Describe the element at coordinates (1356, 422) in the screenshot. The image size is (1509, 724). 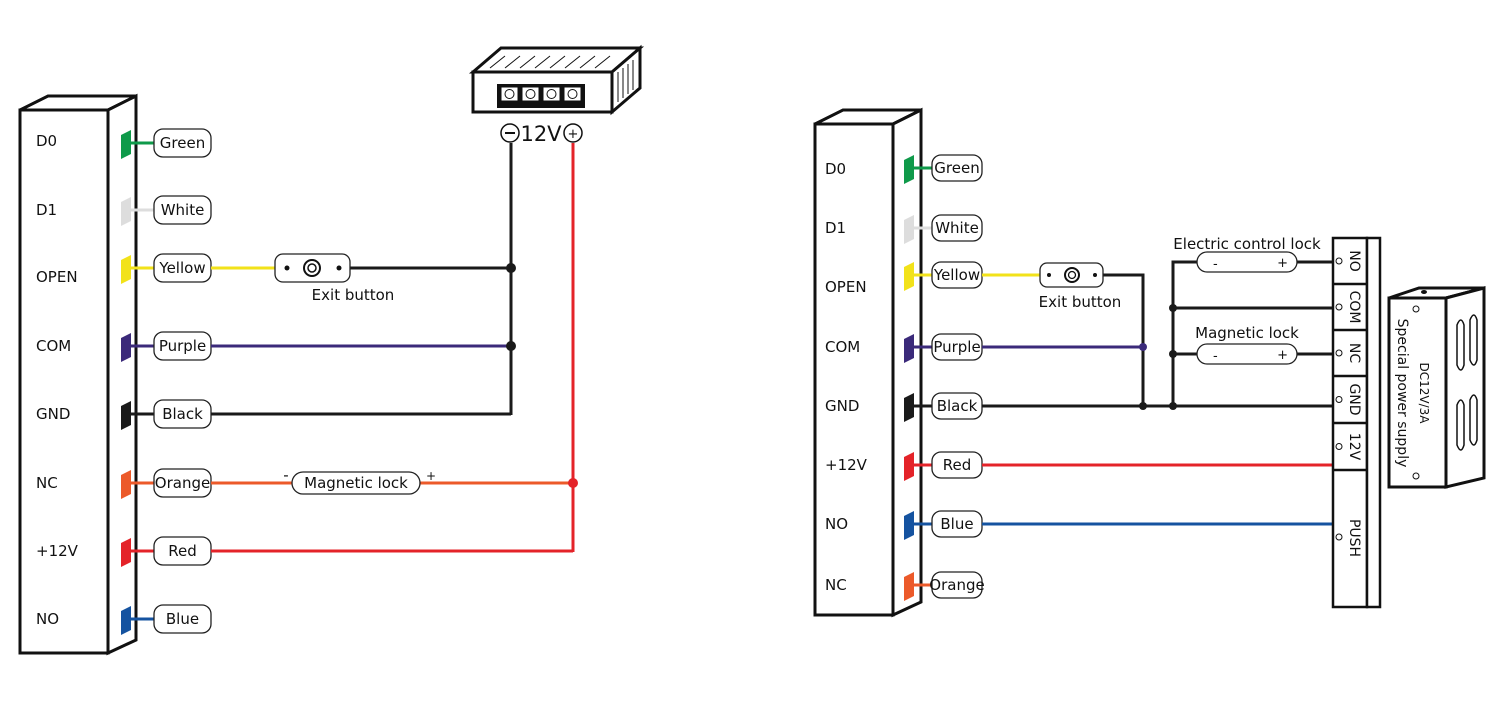
I see `terminal-block: NO COM NC GND 12V PUSH` at that location.